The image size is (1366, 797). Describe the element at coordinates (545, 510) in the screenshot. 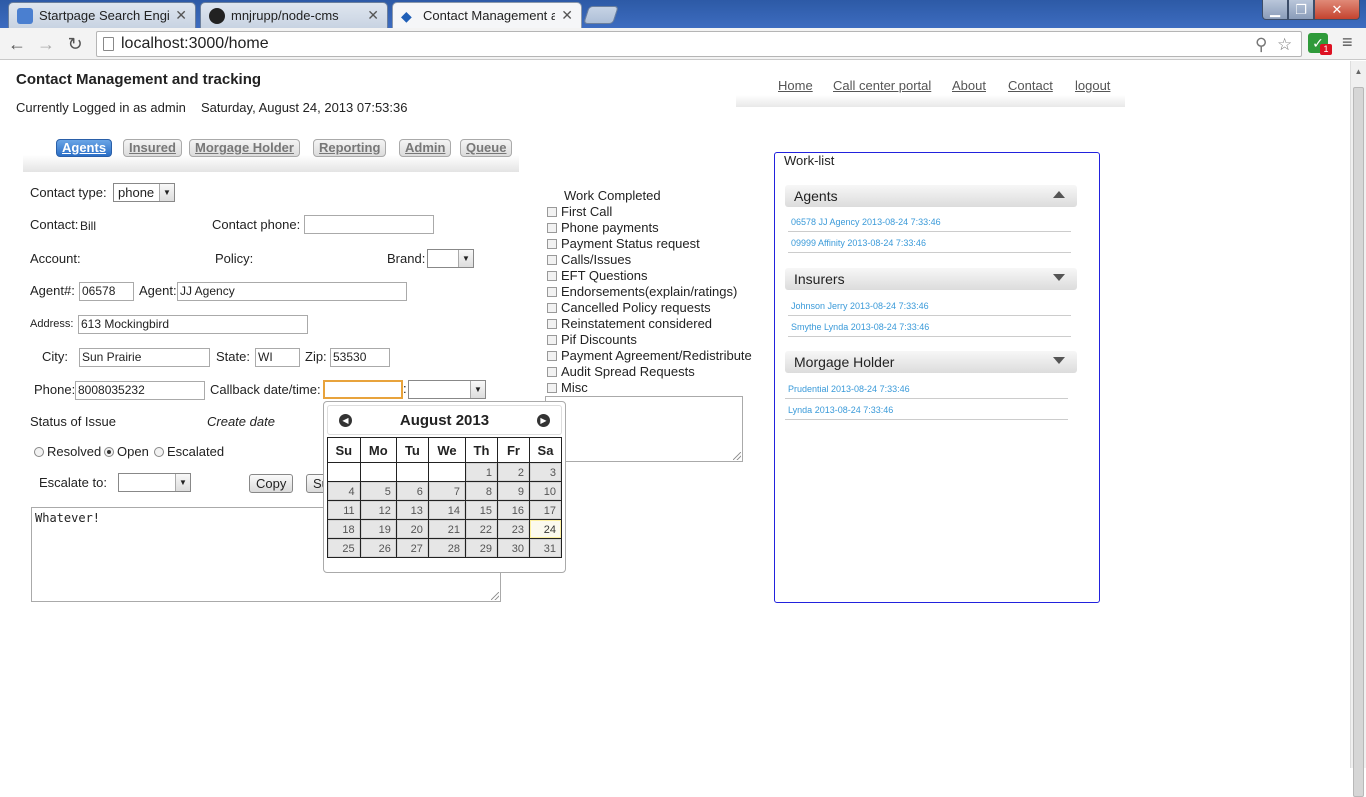

I see `calendar-day: 17` at that location.